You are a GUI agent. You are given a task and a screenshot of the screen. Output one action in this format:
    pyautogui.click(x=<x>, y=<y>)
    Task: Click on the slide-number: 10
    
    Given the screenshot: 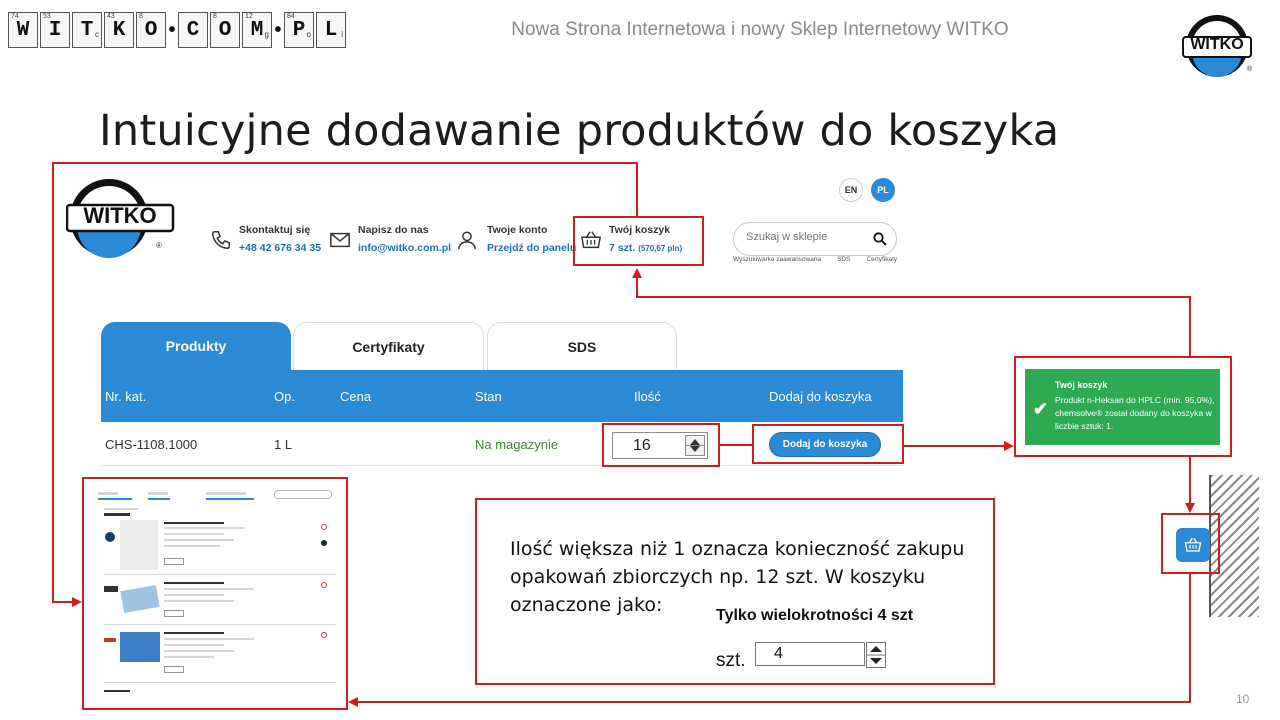 What is the action you would take?
    pyautogui.click(x=1243, y=699)
    